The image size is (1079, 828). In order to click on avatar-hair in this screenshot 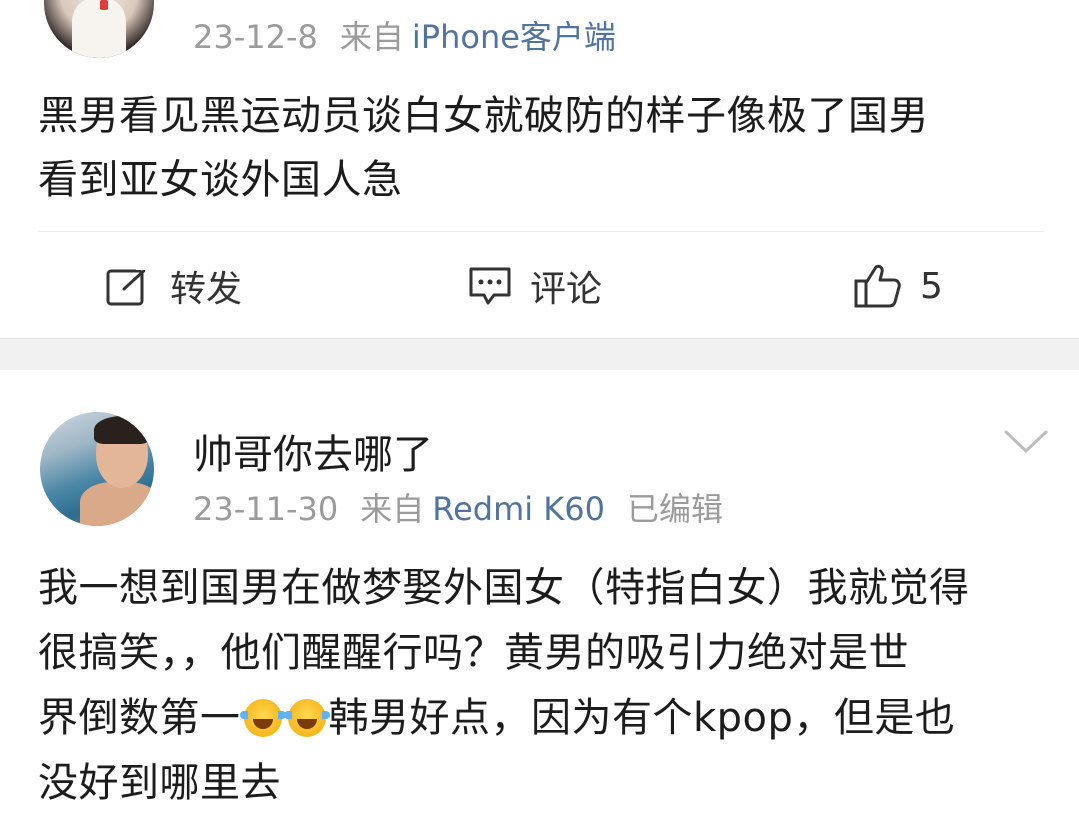, I will do `click(122, 430)`.